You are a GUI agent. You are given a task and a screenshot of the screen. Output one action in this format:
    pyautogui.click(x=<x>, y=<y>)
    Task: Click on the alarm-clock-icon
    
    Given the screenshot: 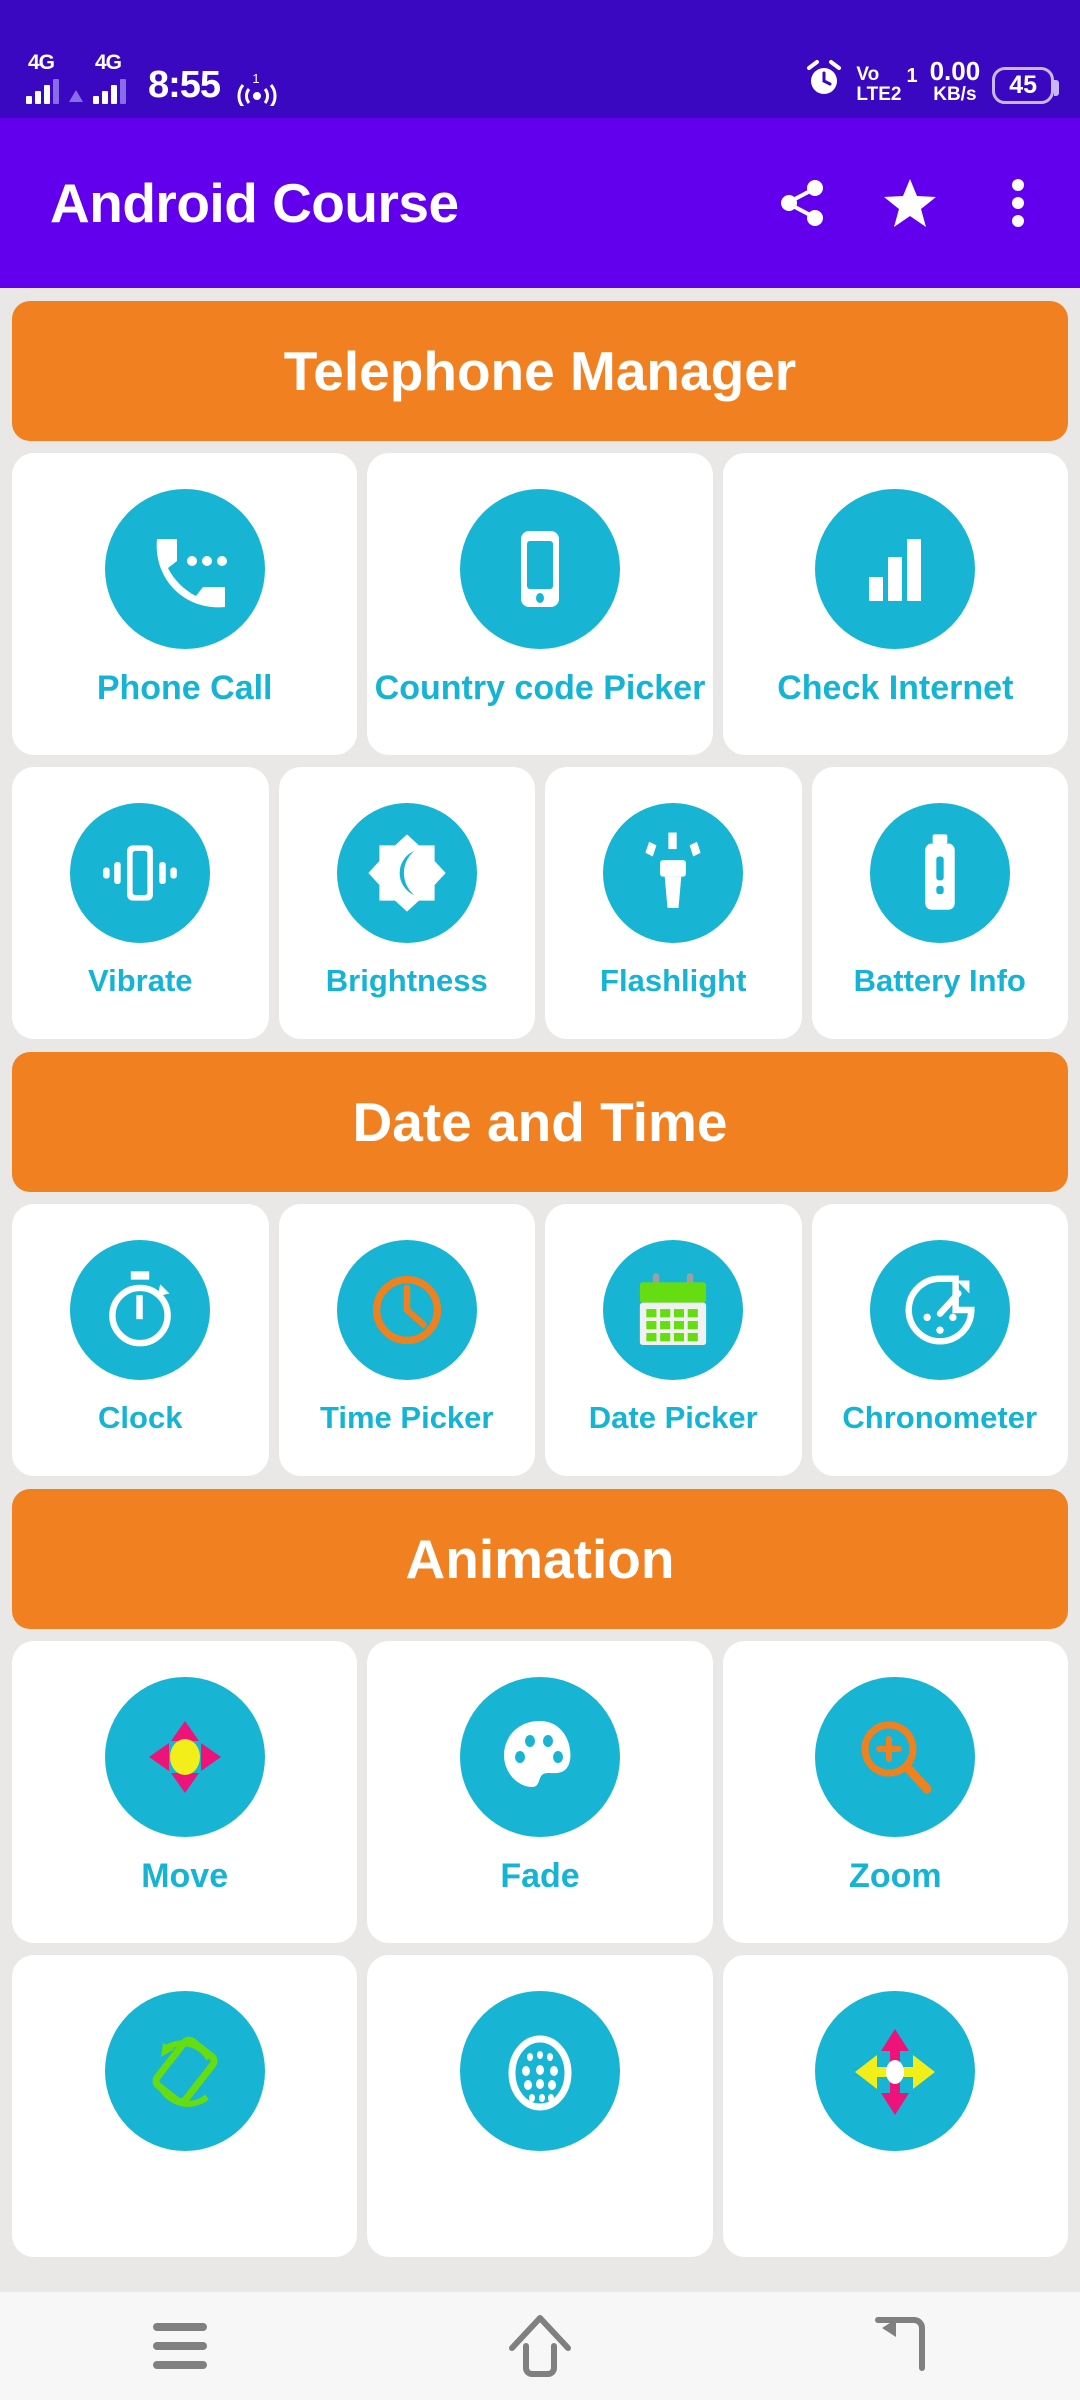 What is the action you would take?
    pyautogui.click(x=824, y=81)
    